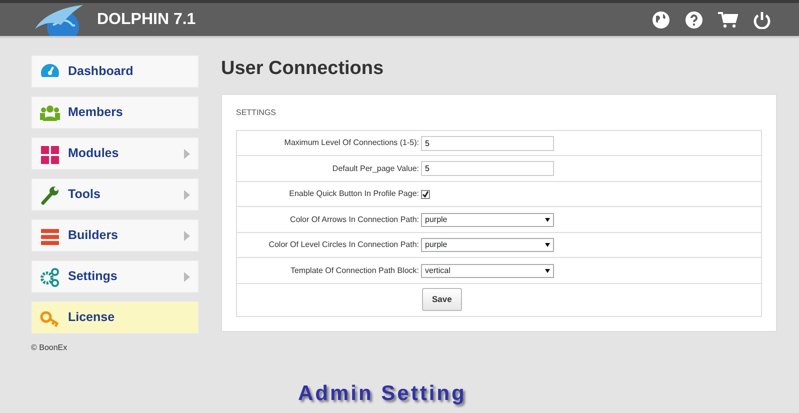 This screenshot has height=413, width=799. What do you see at coordinates (50, 72) in the screenshot?
I see `dashboard-gauge-icon` at bounding box center [50, 72].